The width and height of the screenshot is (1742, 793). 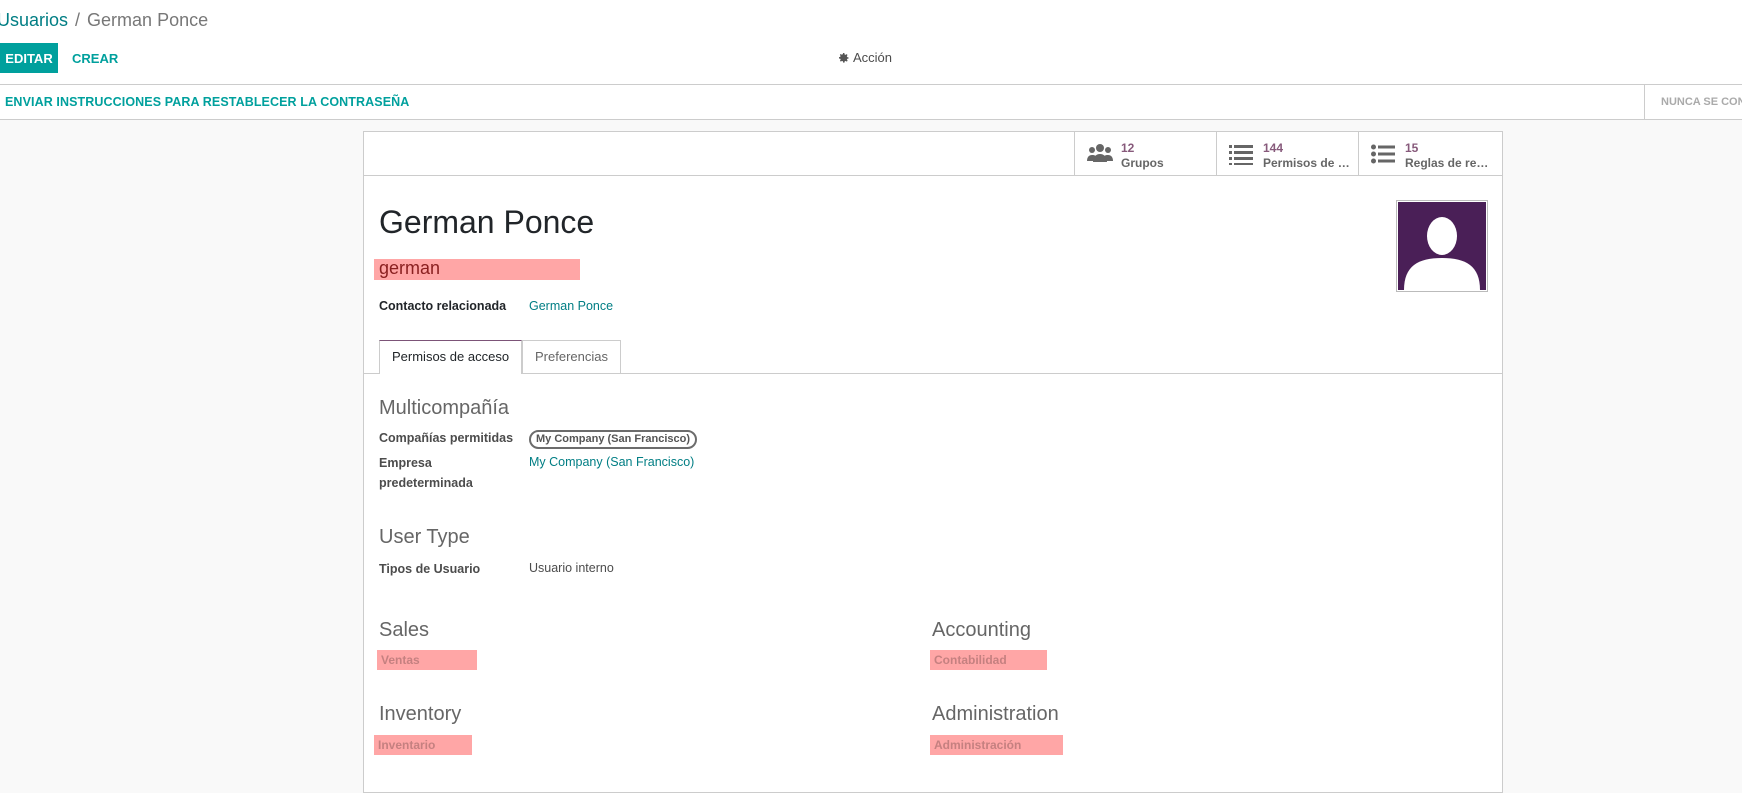 What do you see at coordinates (487, 222) in the screenshot?
I see `user-name-title: German Ponce` at bounding box center [487, 222].